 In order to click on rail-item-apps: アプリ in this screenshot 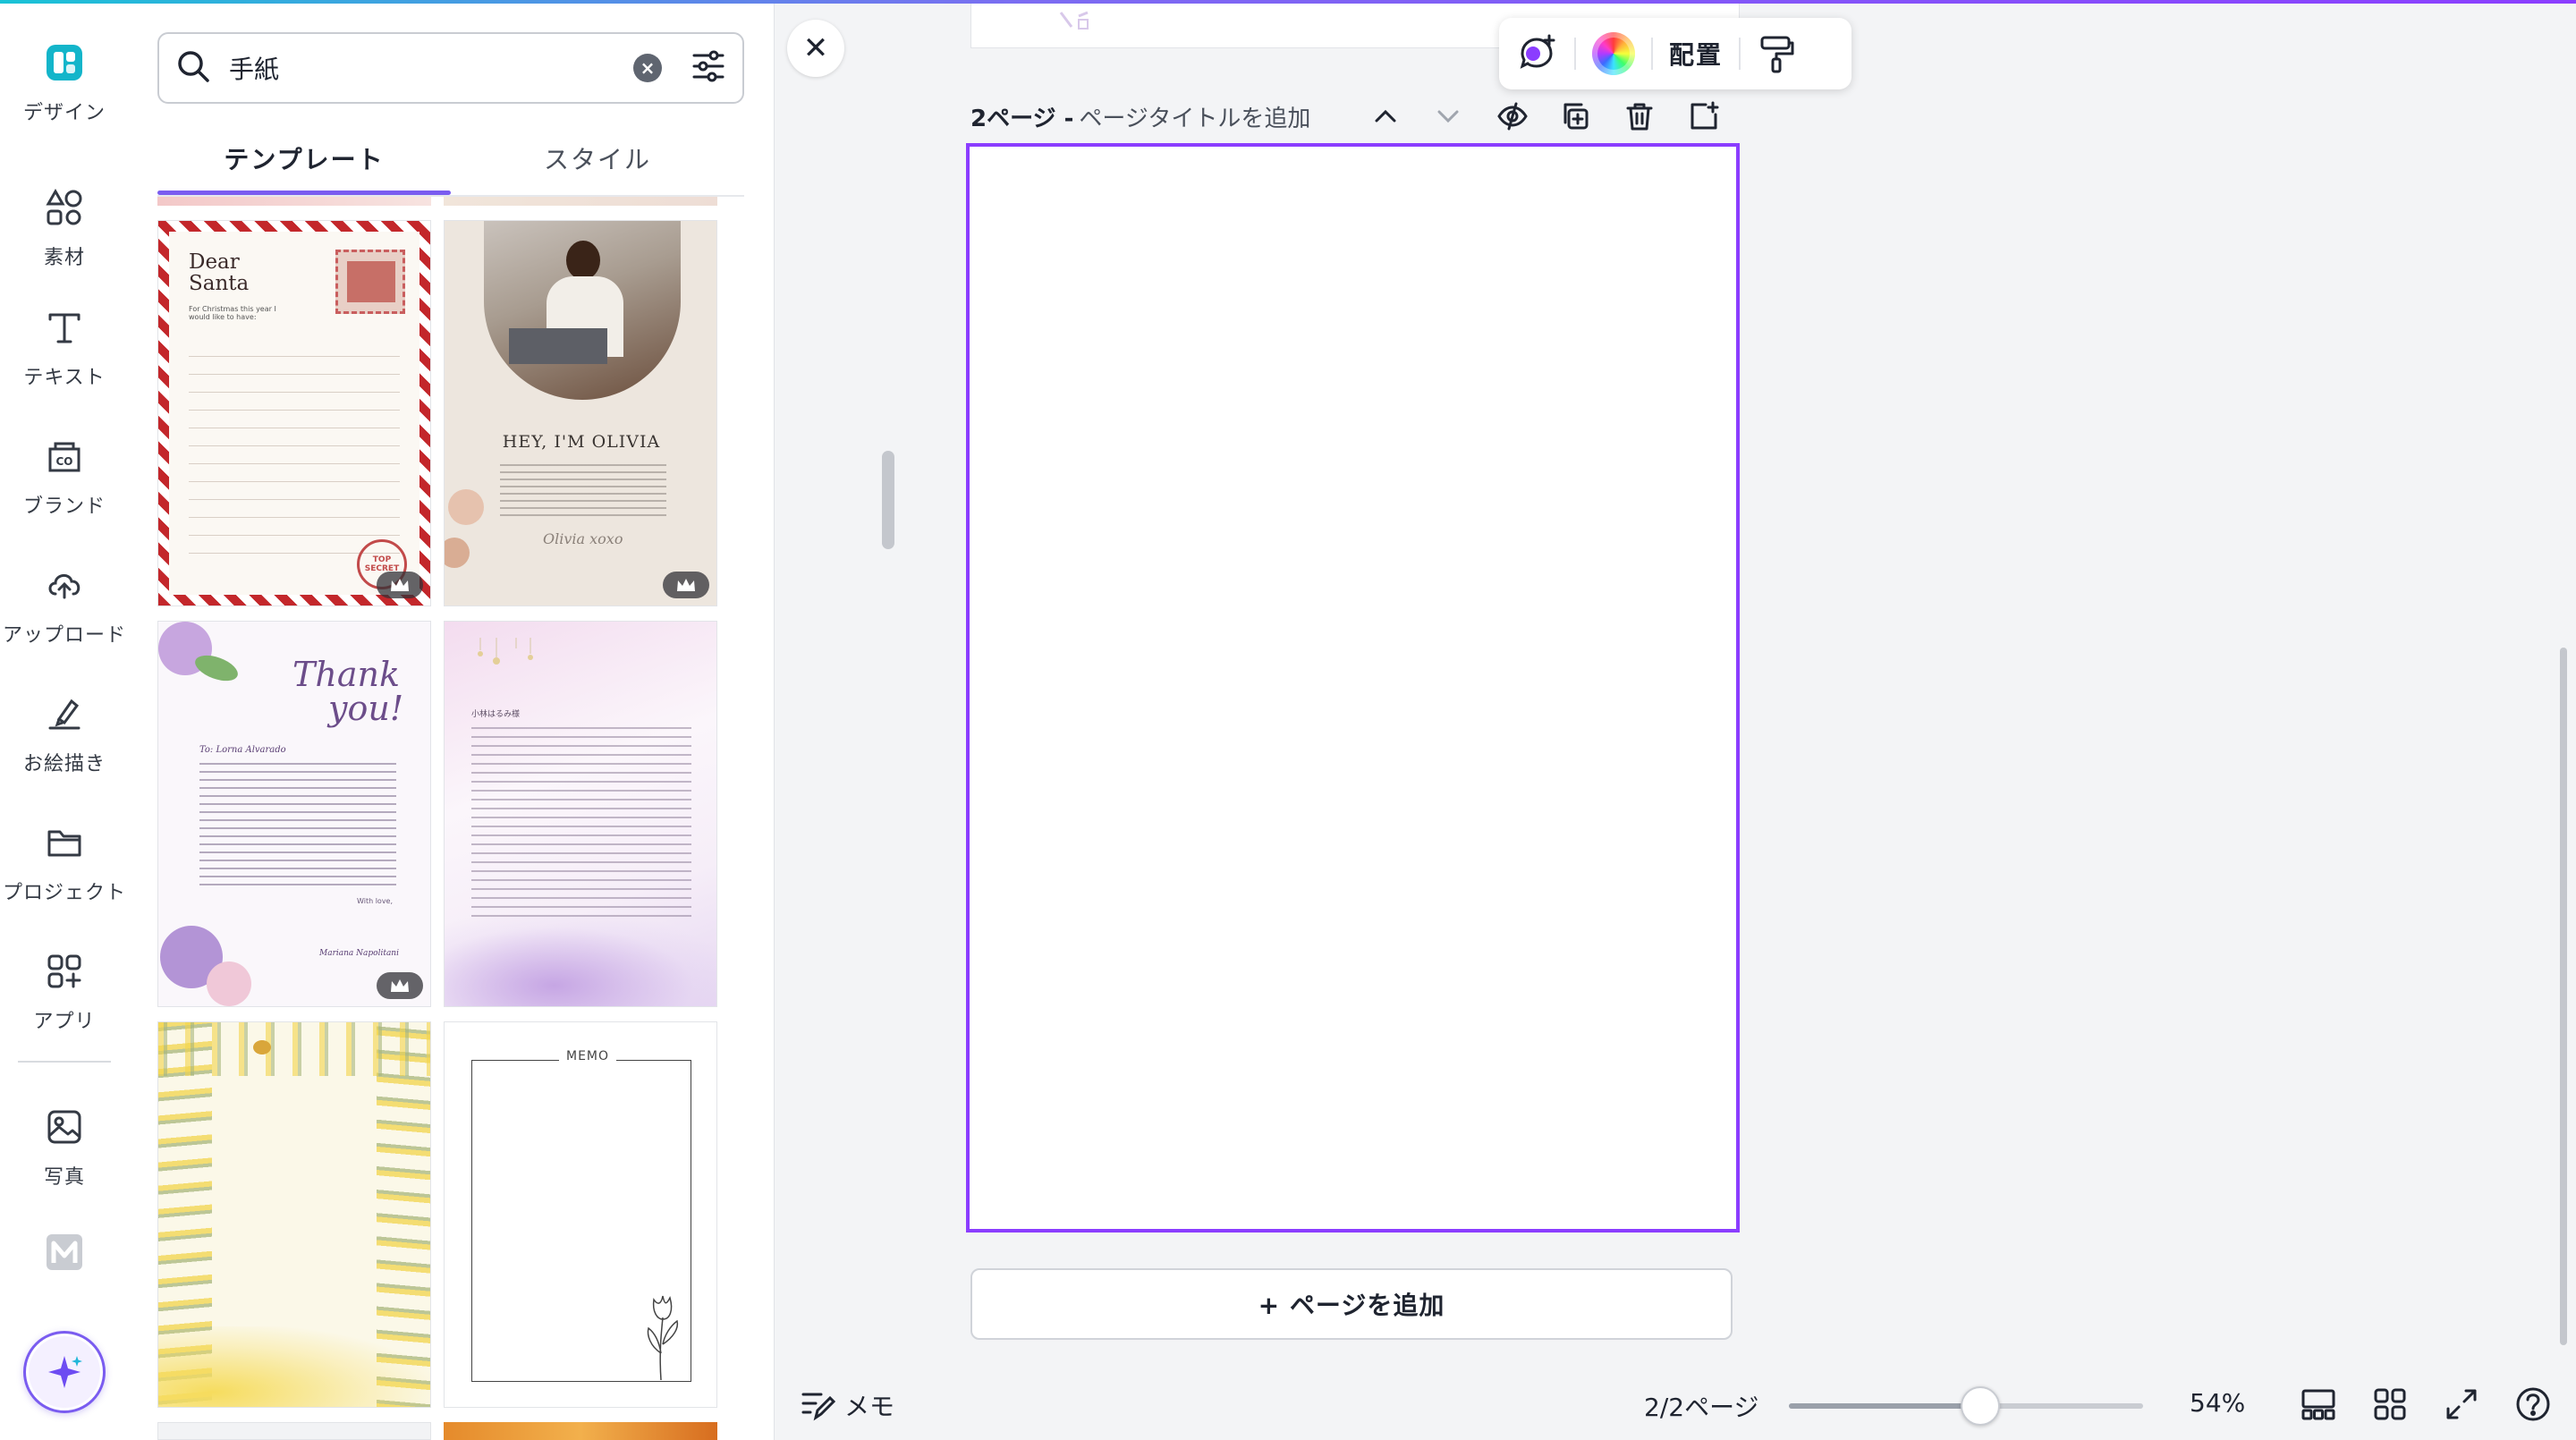, I will do `click(64, 1006)`.